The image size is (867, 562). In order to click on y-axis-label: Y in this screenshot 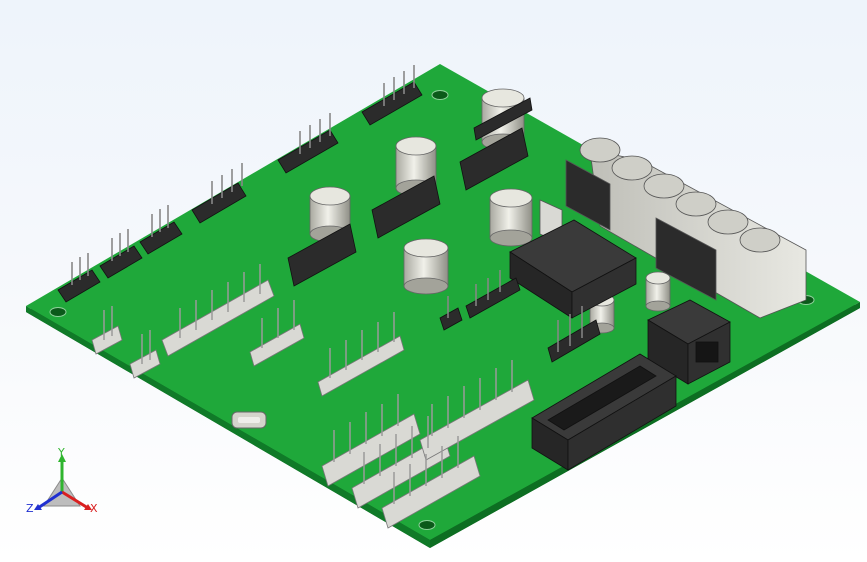, I will do `click(61, 452)`.